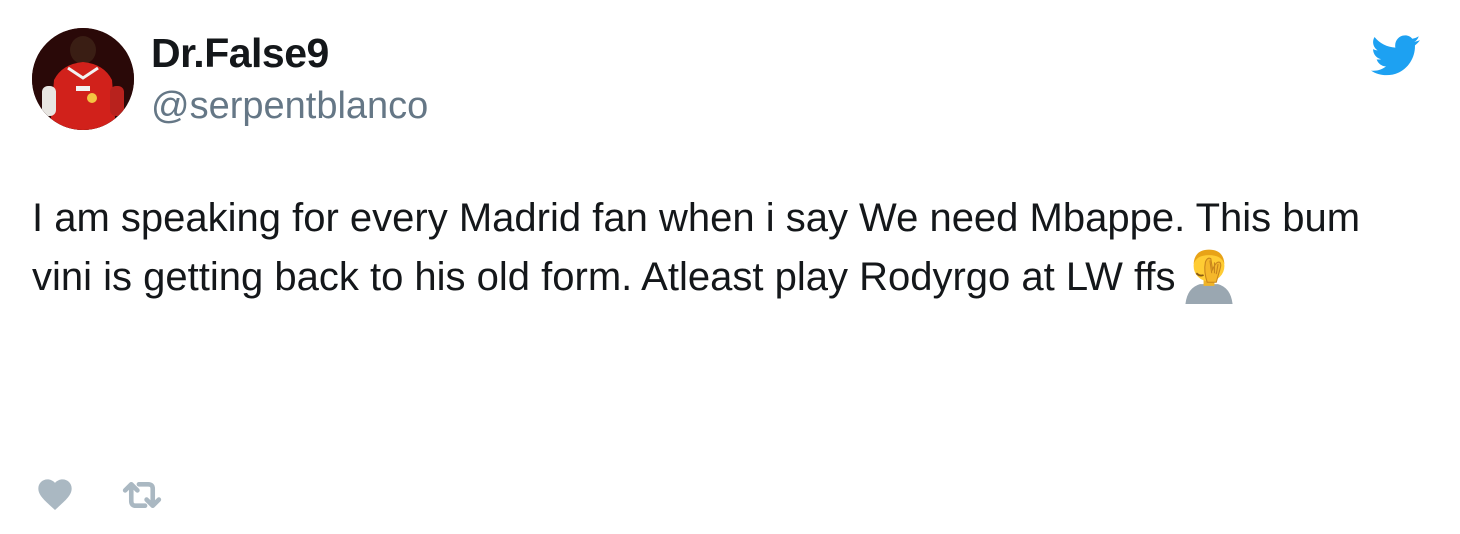  I want to click on author-avatar, so click(83, 79).